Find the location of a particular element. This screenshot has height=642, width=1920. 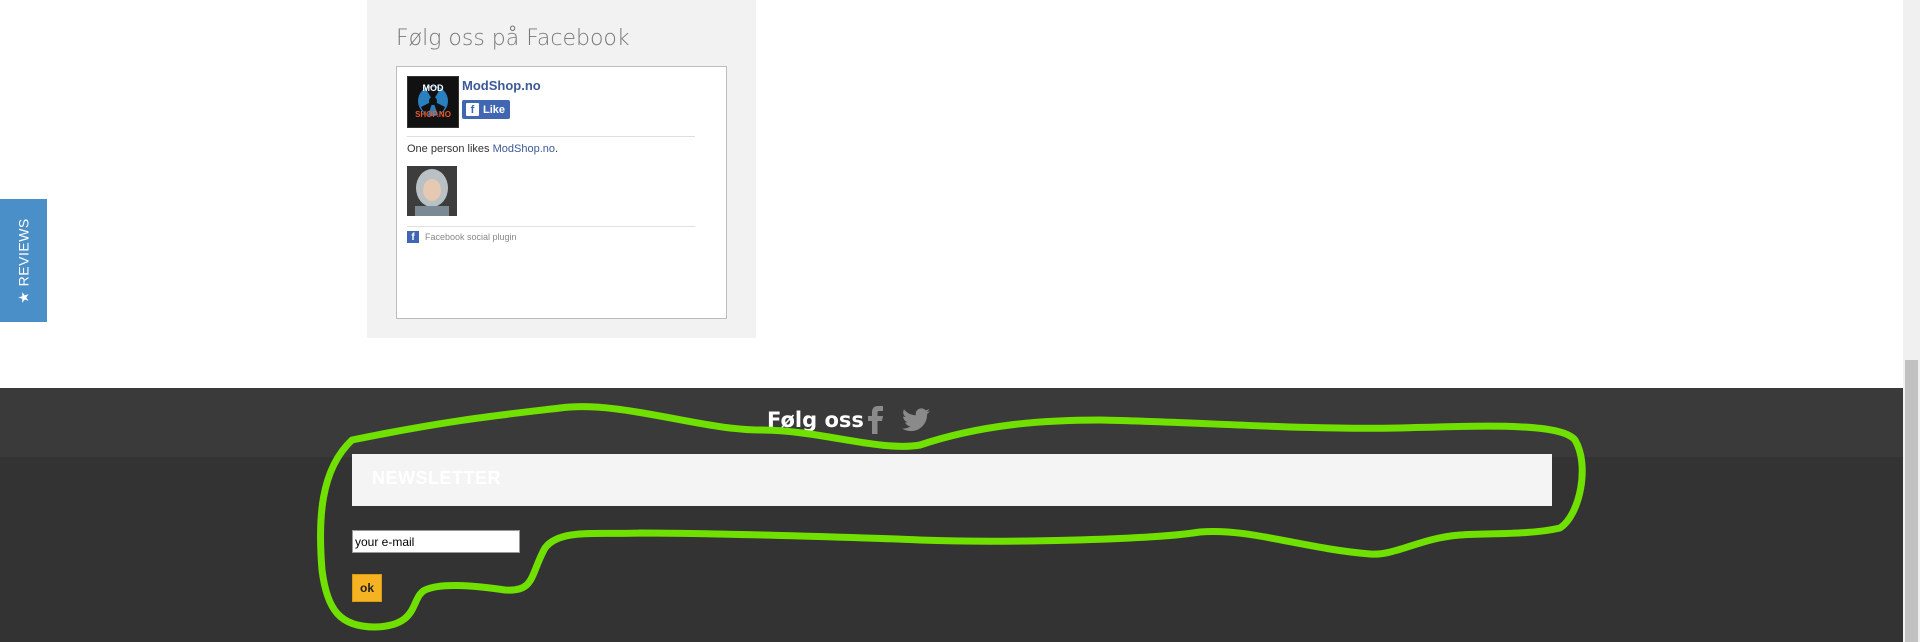

facebook-page-name-link: ModShop.no is located at coordinates (501, 85).